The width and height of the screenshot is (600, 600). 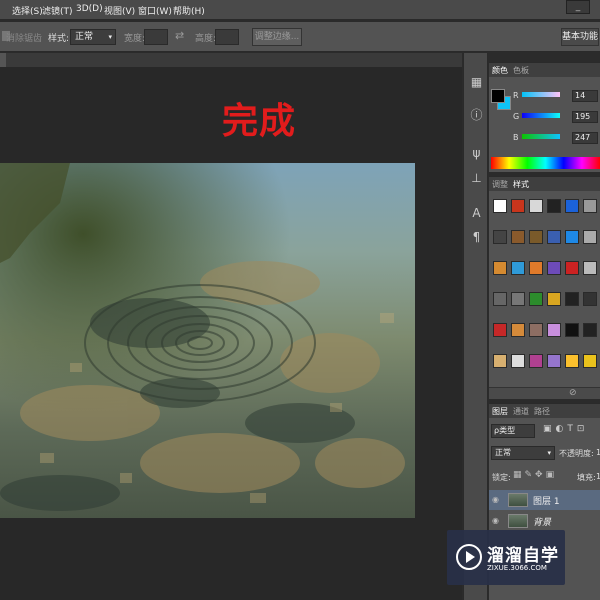 I want to click on workspace-button: 基本功能, so click(x=580, y=37).